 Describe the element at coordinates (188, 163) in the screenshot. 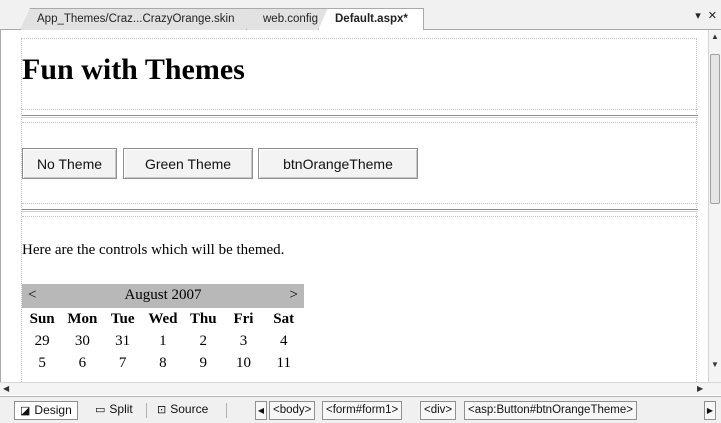

I see `green-theme-button: Green Theme` at that location.